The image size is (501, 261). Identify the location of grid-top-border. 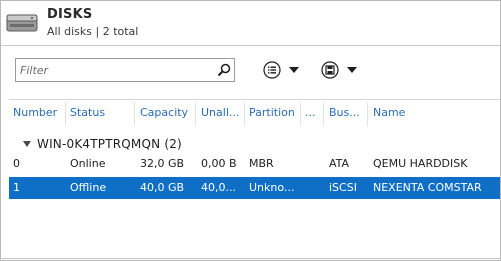
(254, 99).